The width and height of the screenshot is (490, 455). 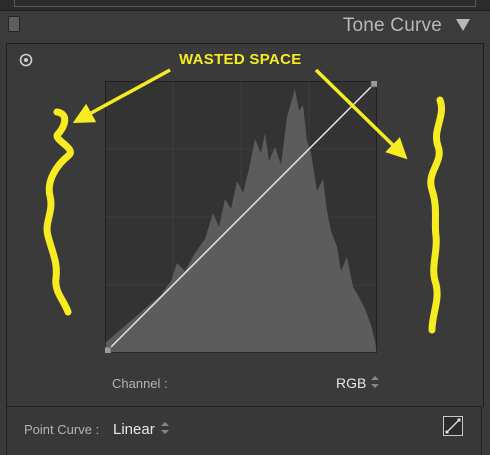 What do you see at coordinates (244, 430) in the screenshot?
I see `point-curve-bar: Point Curve : Linear` at bounding box center [244, 430].